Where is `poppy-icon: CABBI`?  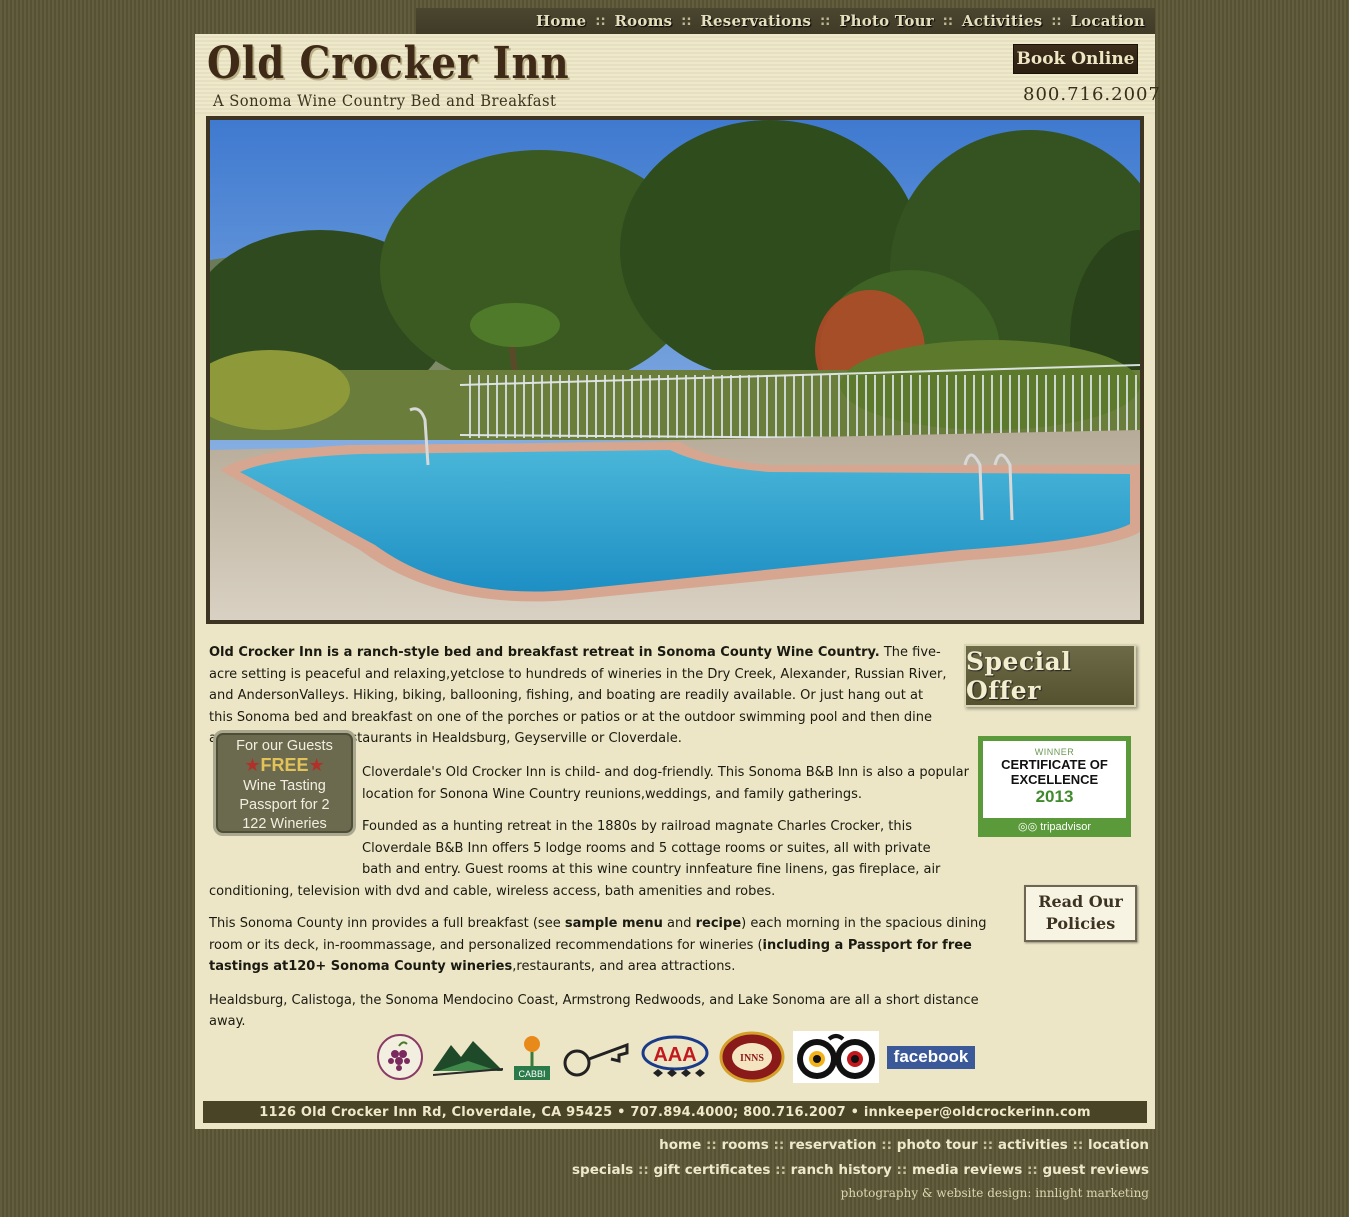
poppy-icon: CABBI is located at coordinates (532, 1058).